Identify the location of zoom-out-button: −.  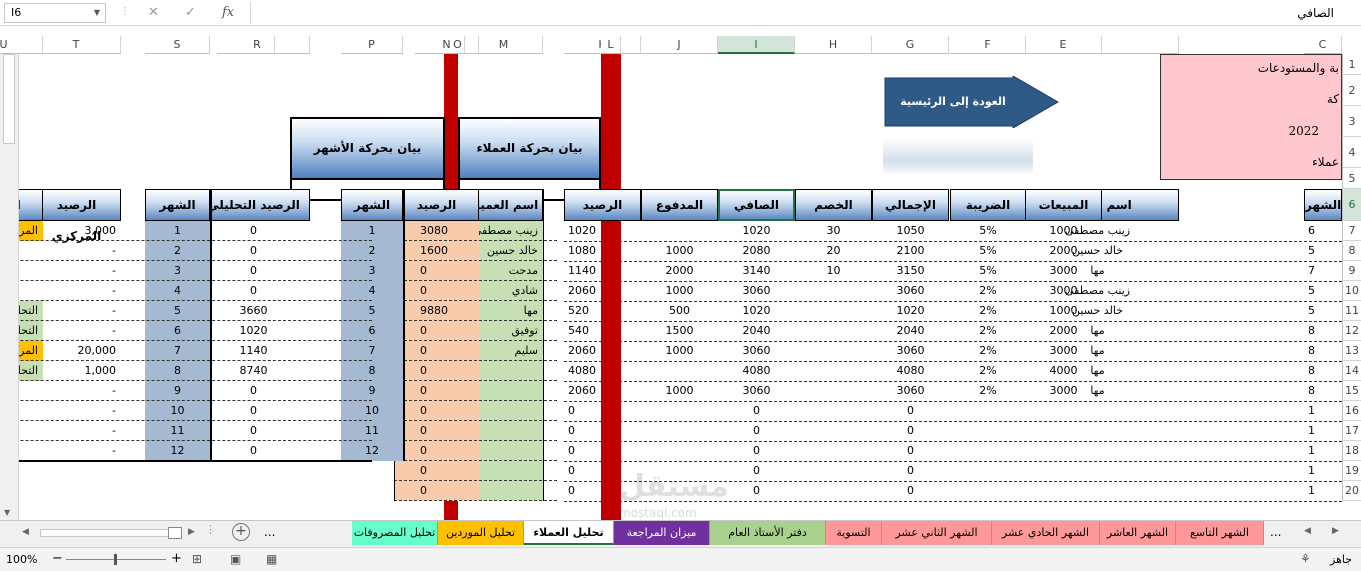
(57, 558).